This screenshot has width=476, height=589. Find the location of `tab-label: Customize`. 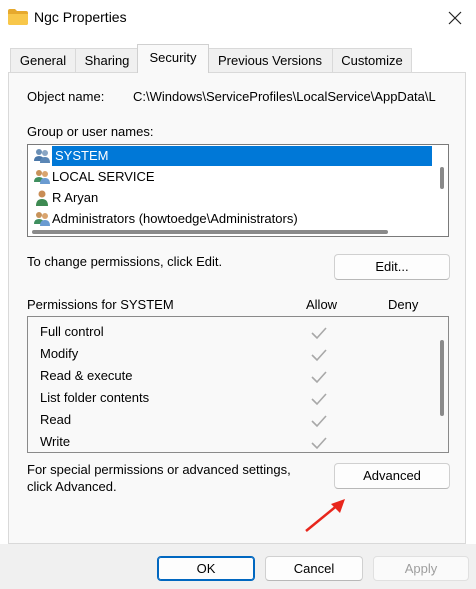

tab-label: Customize is located at coordinates (372, 60).